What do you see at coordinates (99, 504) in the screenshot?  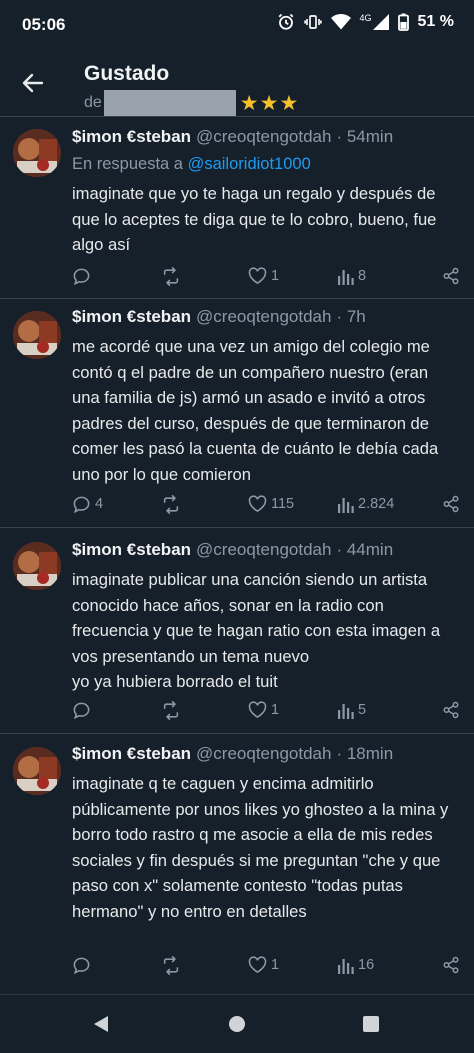 I see `reply-count: 4` at bounding box center [99, 504].